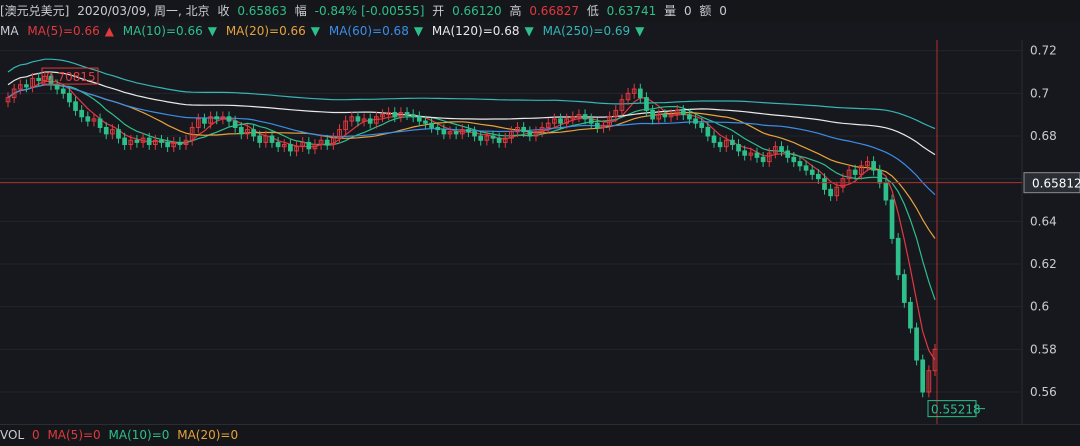 Image resolution: width=1080 pixels, height=446 pixels. What do you see at coordinates (592, 11) in the screenshot?
I see `low-label: 低` at bounding box center [592, 11].